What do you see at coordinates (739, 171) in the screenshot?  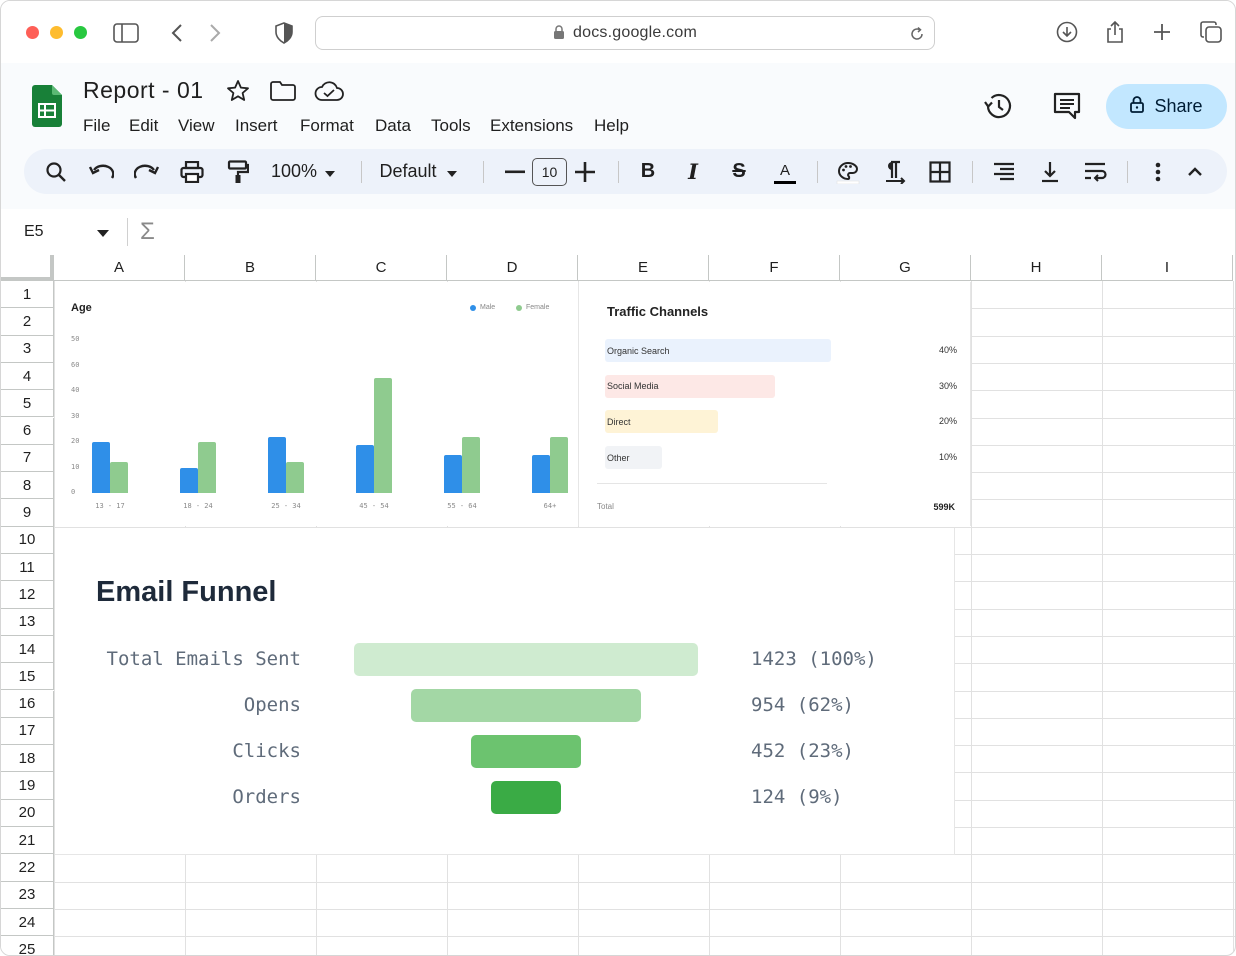 I see `strikethrough-button: S` at bounding box center [739, 171].